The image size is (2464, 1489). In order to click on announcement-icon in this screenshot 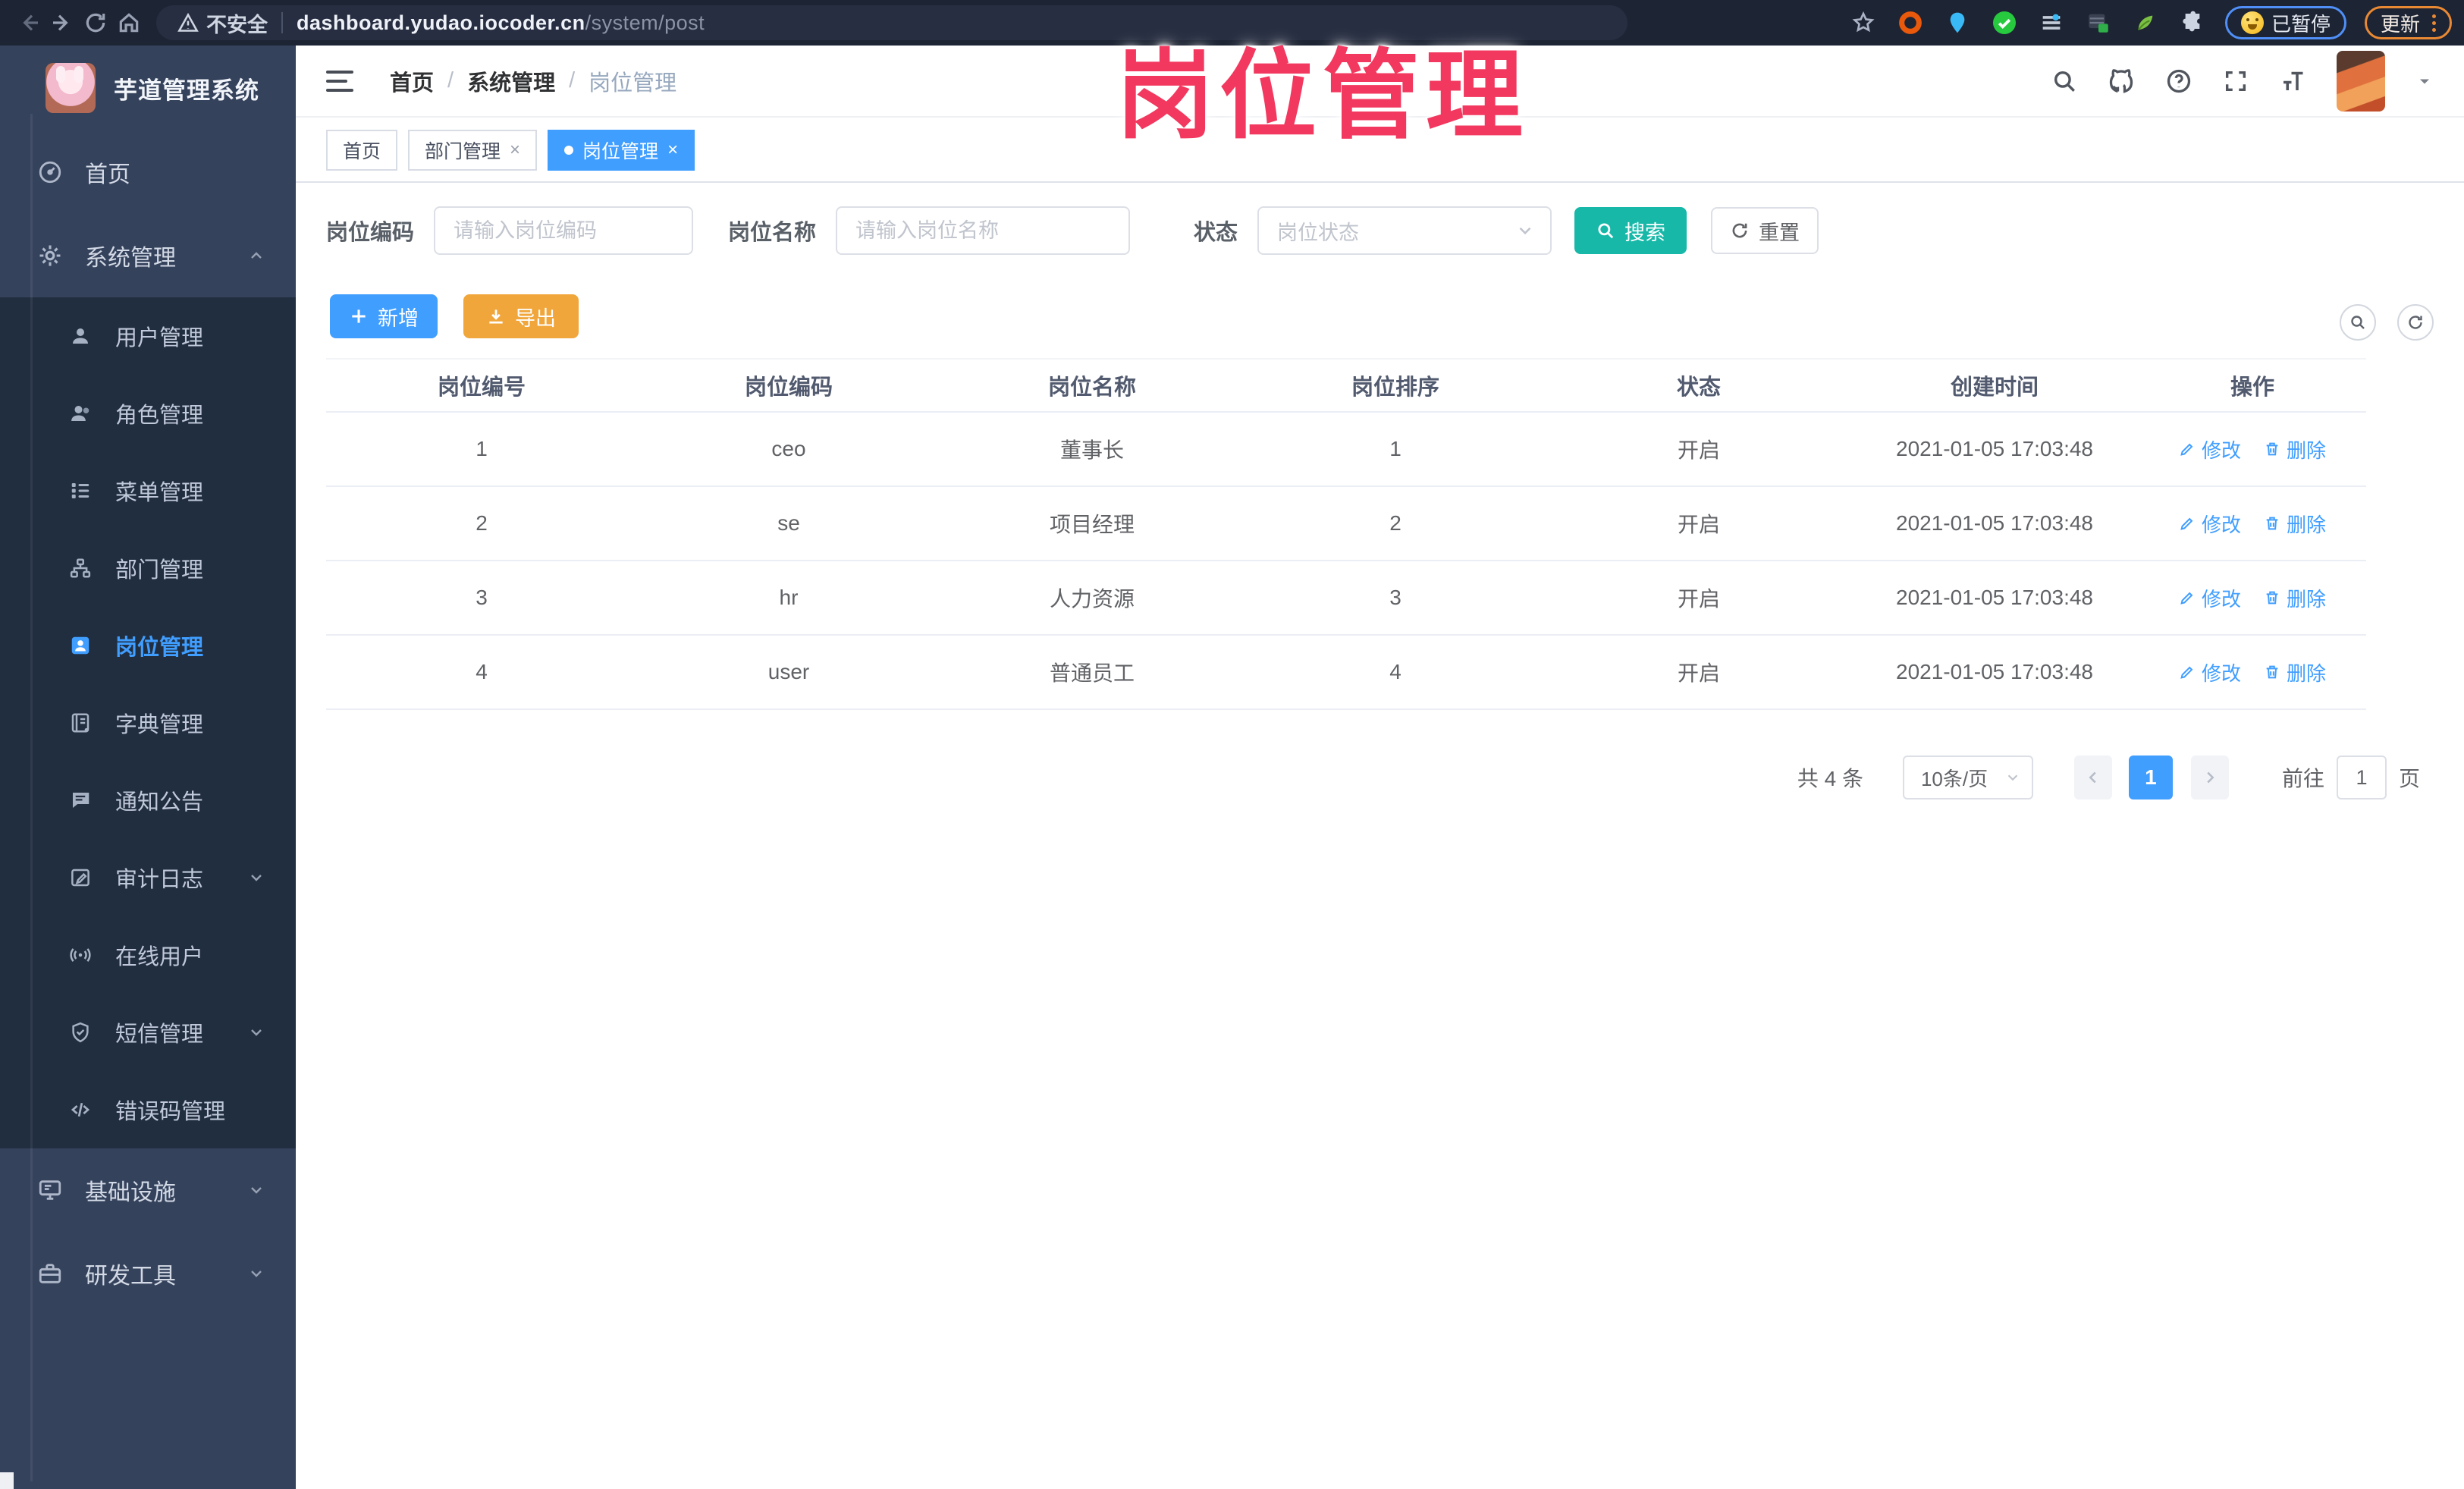, I will do `click(80, 800)`.